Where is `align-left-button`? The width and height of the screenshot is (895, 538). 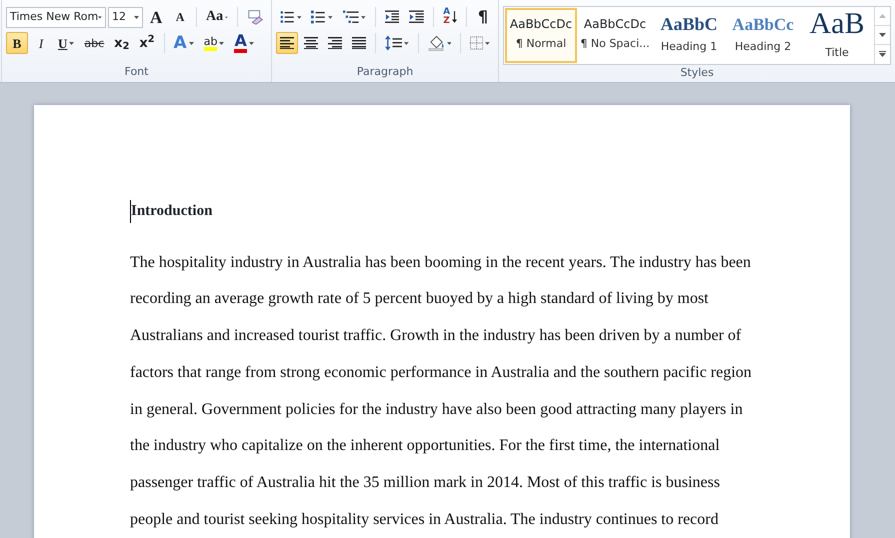 align-left-button is located at coordinates (287, 43).